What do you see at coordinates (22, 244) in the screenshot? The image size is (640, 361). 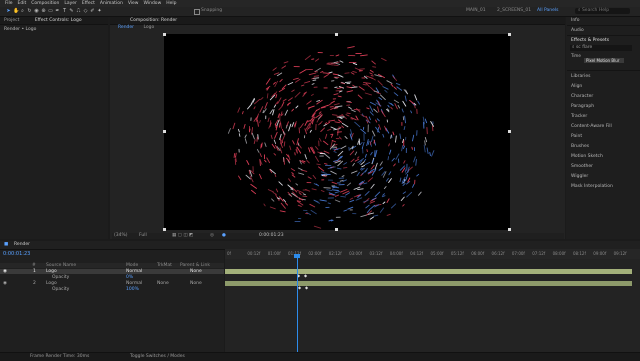 I see `timeline-tab-render: Render` at bounding box center [22, 244].